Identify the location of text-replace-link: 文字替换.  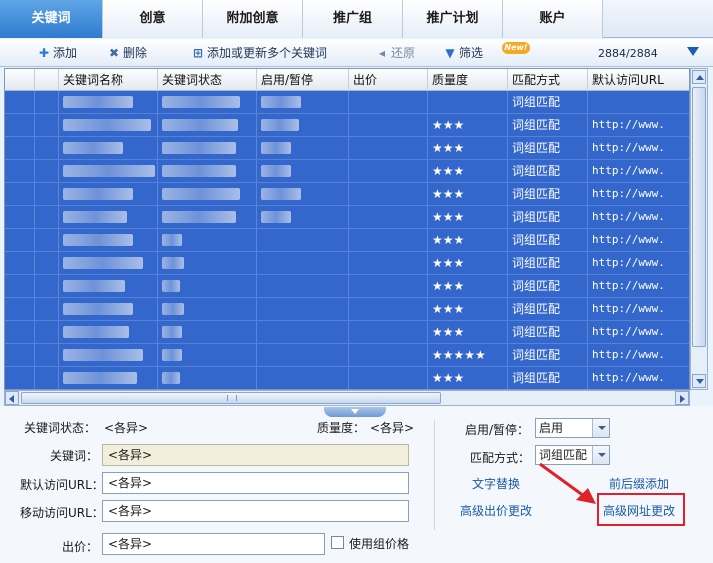
(496, 483).